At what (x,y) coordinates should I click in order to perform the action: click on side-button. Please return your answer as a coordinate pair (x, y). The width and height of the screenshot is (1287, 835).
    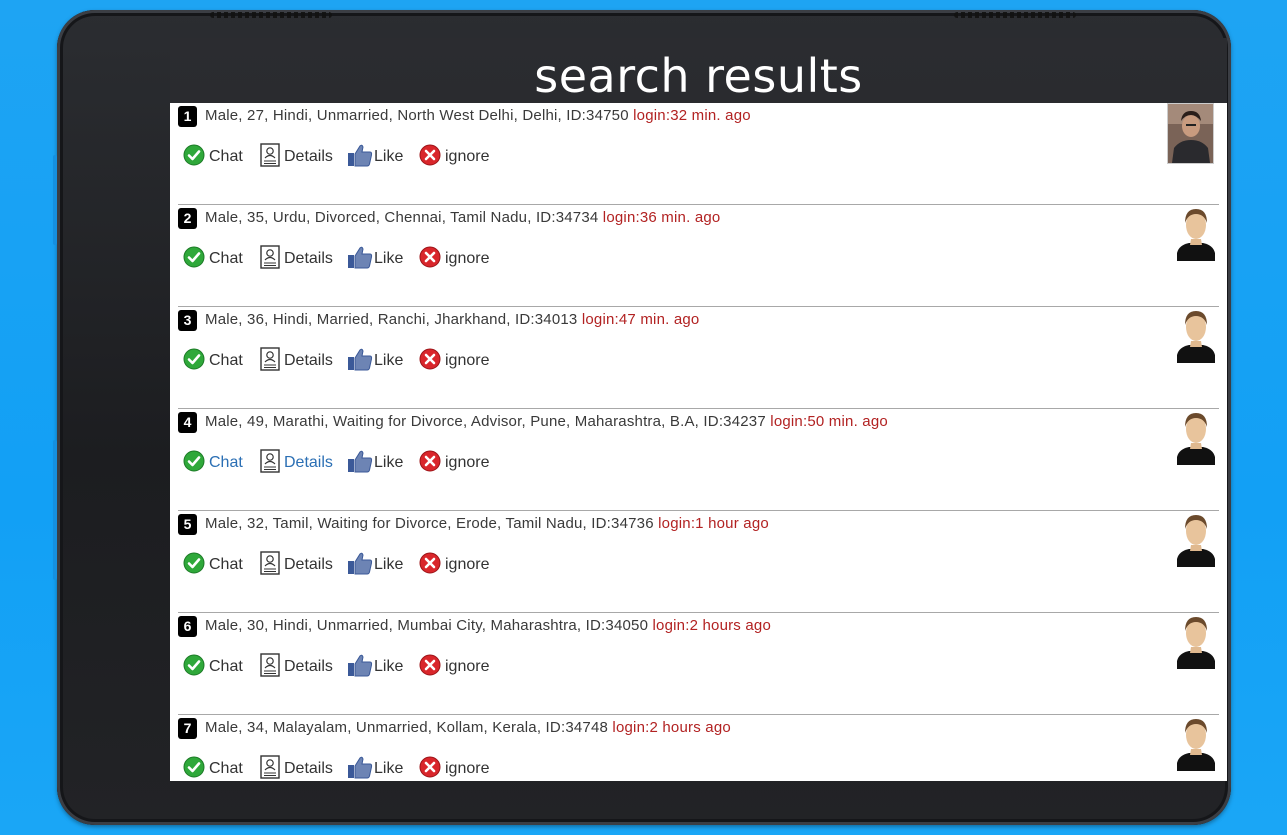
    Looking at the image, I should click on (55, 510).